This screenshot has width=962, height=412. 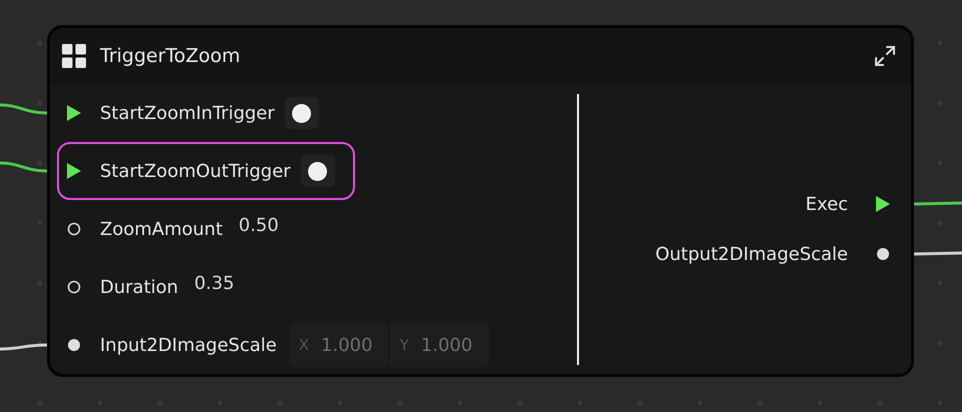 What do you see at coordinates (187, 113) in the screenshot?
I see `pin-label: StartZoomInTrigger` at bounding box center [187, 113].